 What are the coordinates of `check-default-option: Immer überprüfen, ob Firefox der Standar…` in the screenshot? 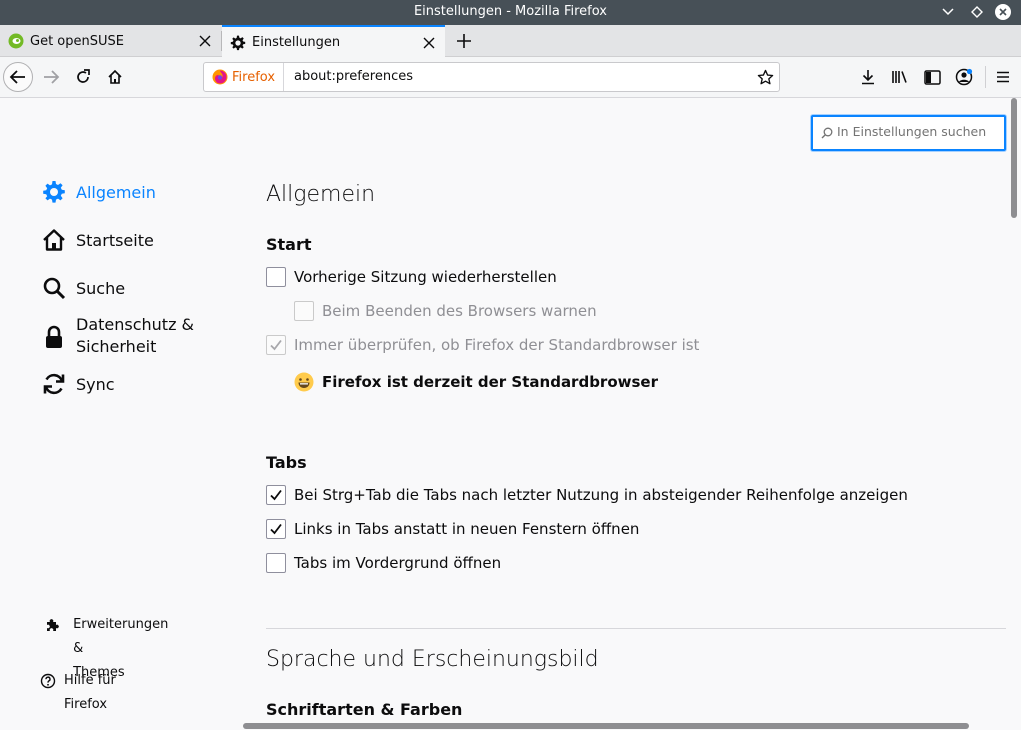 It's located at (482, 345).